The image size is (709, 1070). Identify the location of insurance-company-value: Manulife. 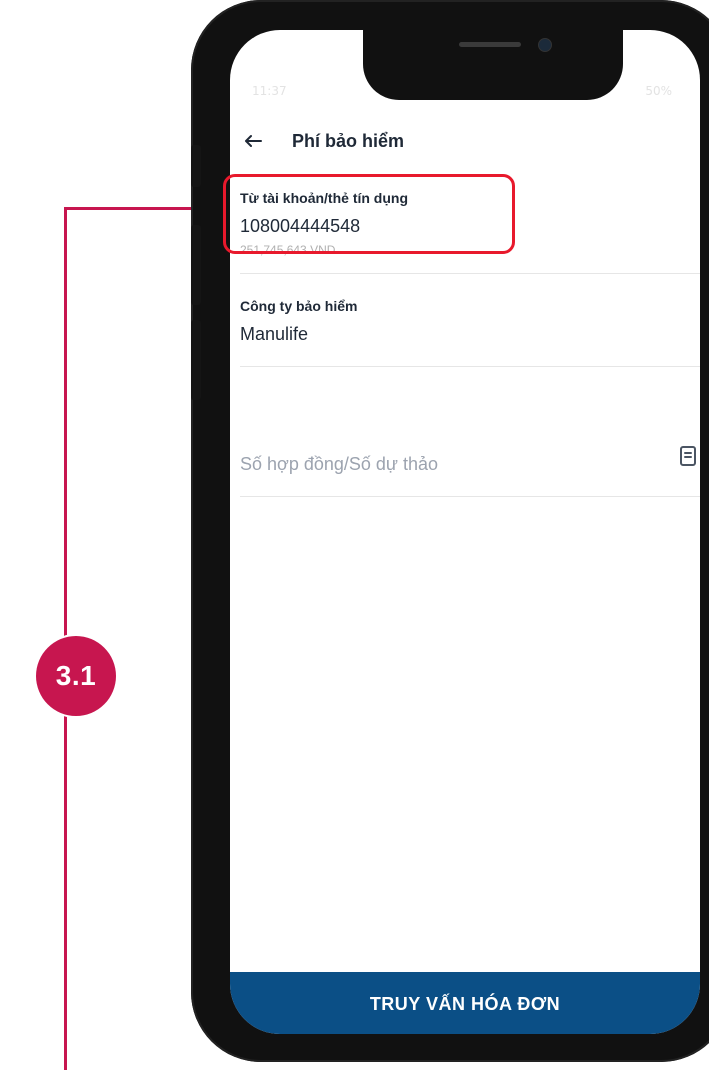
(274, 334).